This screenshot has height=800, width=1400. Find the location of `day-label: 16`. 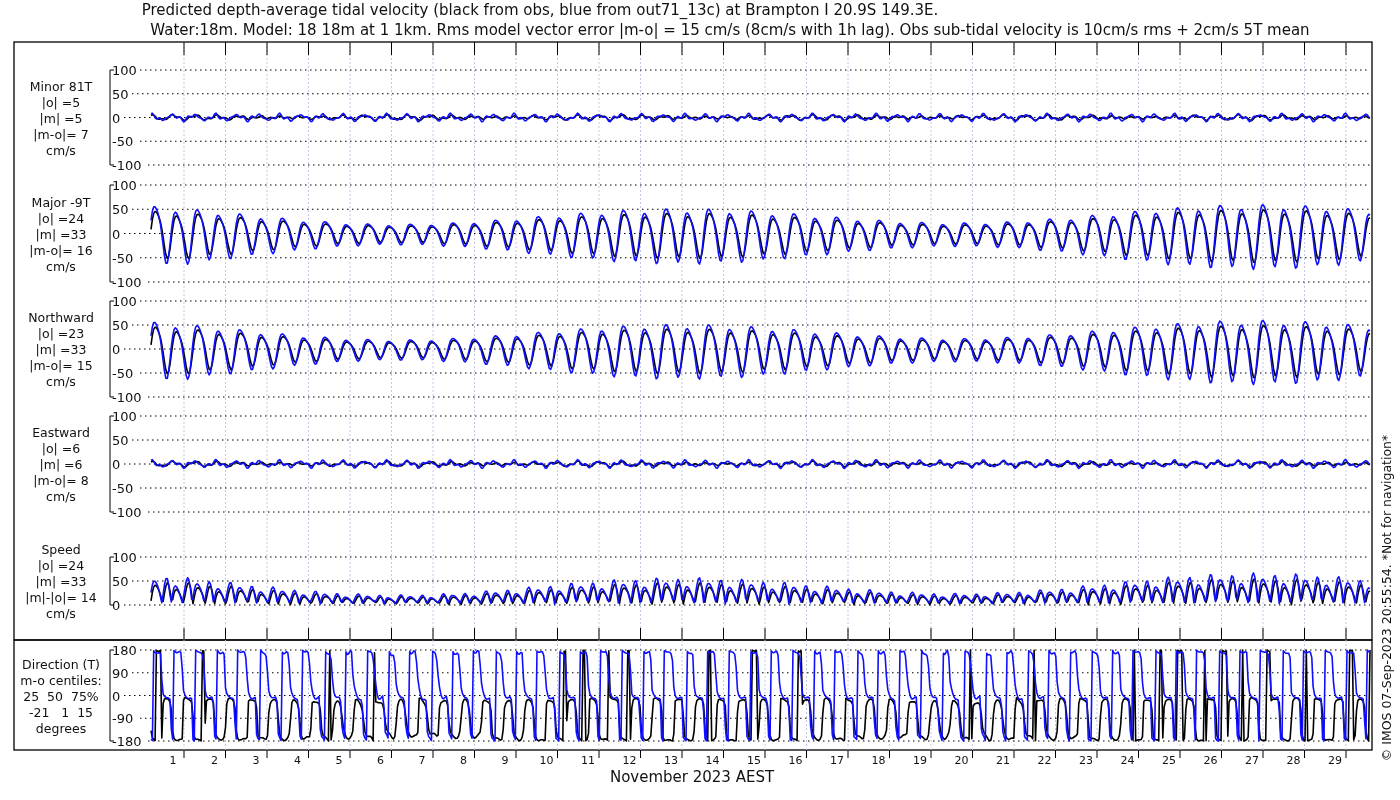

day-label: 16 is located at coordinates (795, 760).